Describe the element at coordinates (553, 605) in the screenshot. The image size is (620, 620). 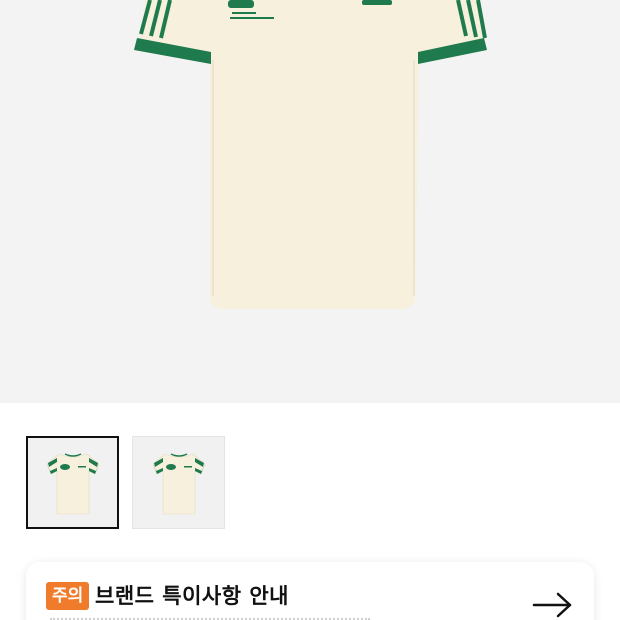
I see `arrow-right-icon` at that location.